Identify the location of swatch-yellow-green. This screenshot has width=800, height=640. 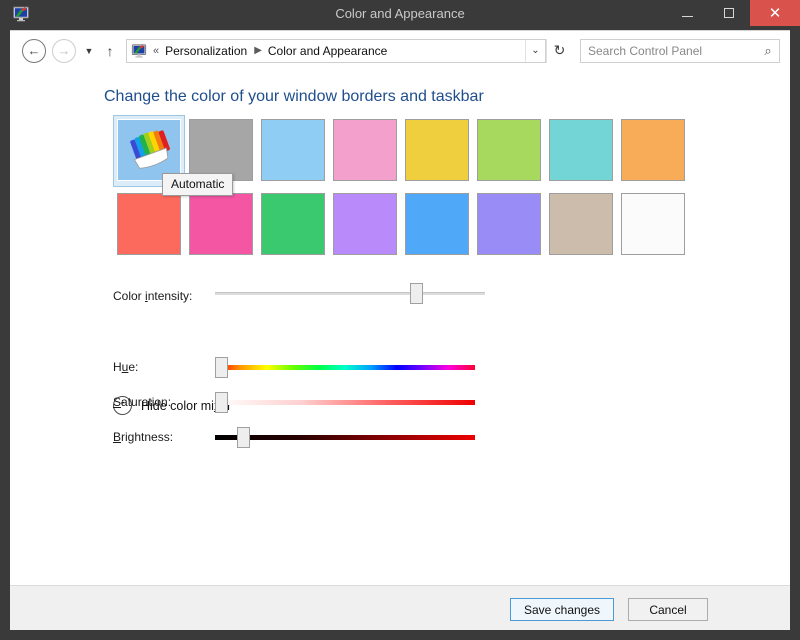
(509, 151).